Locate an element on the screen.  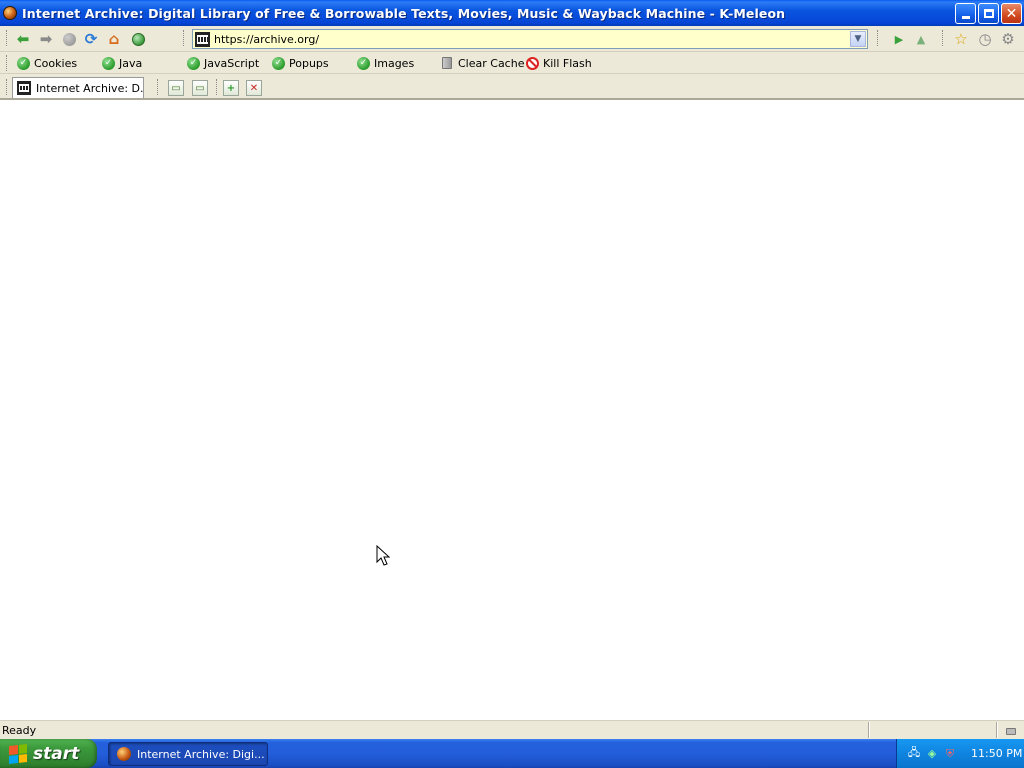
home-button: ⌂ is located at coordinates (114, 39).